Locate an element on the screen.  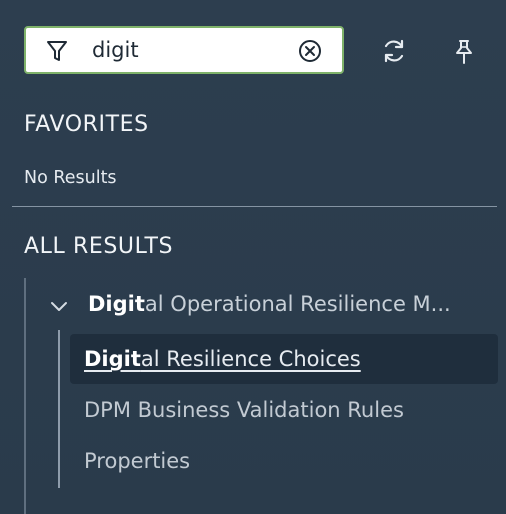
clear-search-icon is located at coordinates (310, 51).